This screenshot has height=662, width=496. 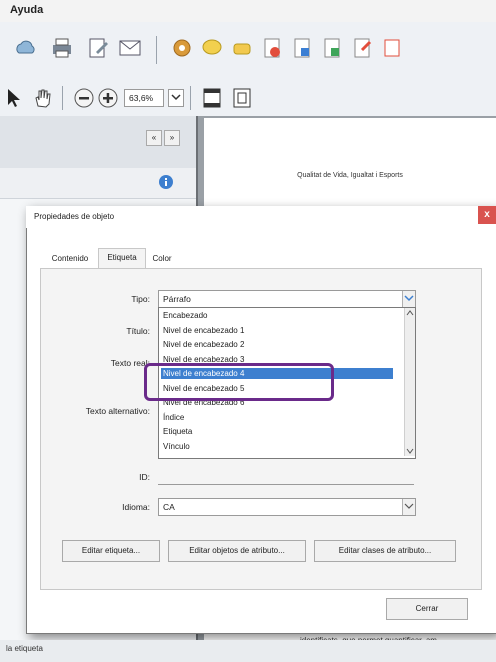 What do you see at coordinates (98, 142) in the screenshot?
I see `navigation-panel-header: « »` at bounding box center [98, 142].